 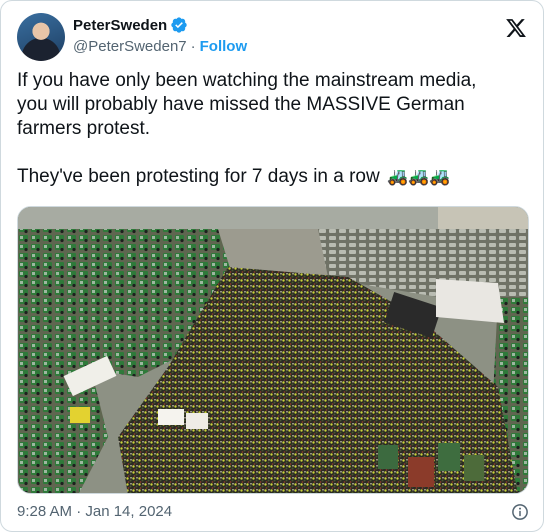 What do you see at coordinates (120, 25) in the screenshot?
I see `author-name: PeterSweden` at bounding box center [120, 25].